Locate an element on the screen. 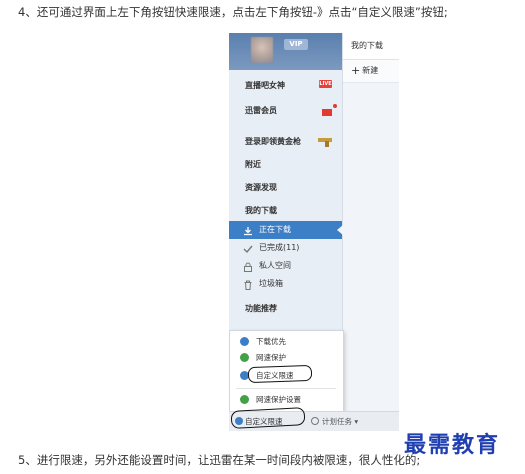 Image resolution: width=525 pixels, height=474 pixels. menu-item-label: 登录即领黄金枪 is located at coordinates (273, 141).